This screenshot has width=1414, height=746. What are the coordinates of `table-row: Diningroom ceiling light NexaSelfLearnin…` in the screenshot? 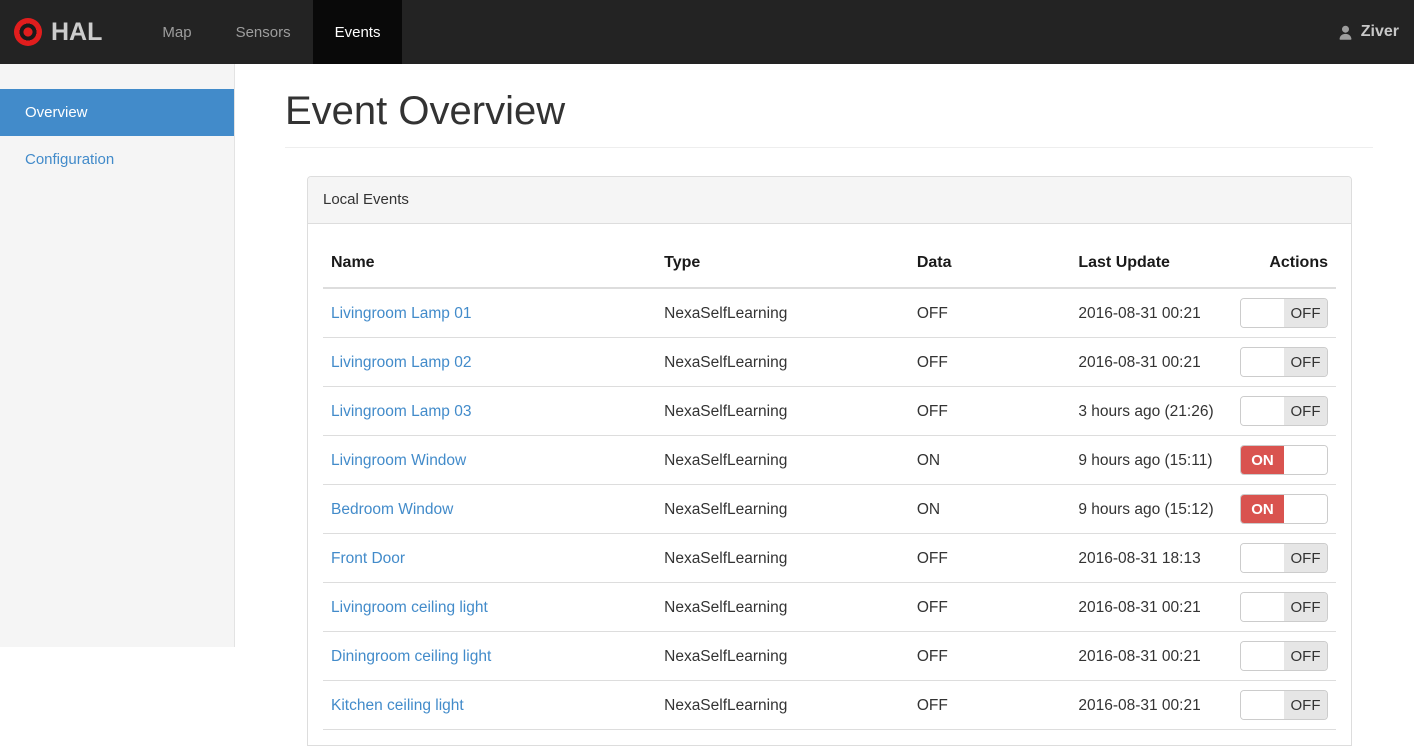 It's located at (829, 656).